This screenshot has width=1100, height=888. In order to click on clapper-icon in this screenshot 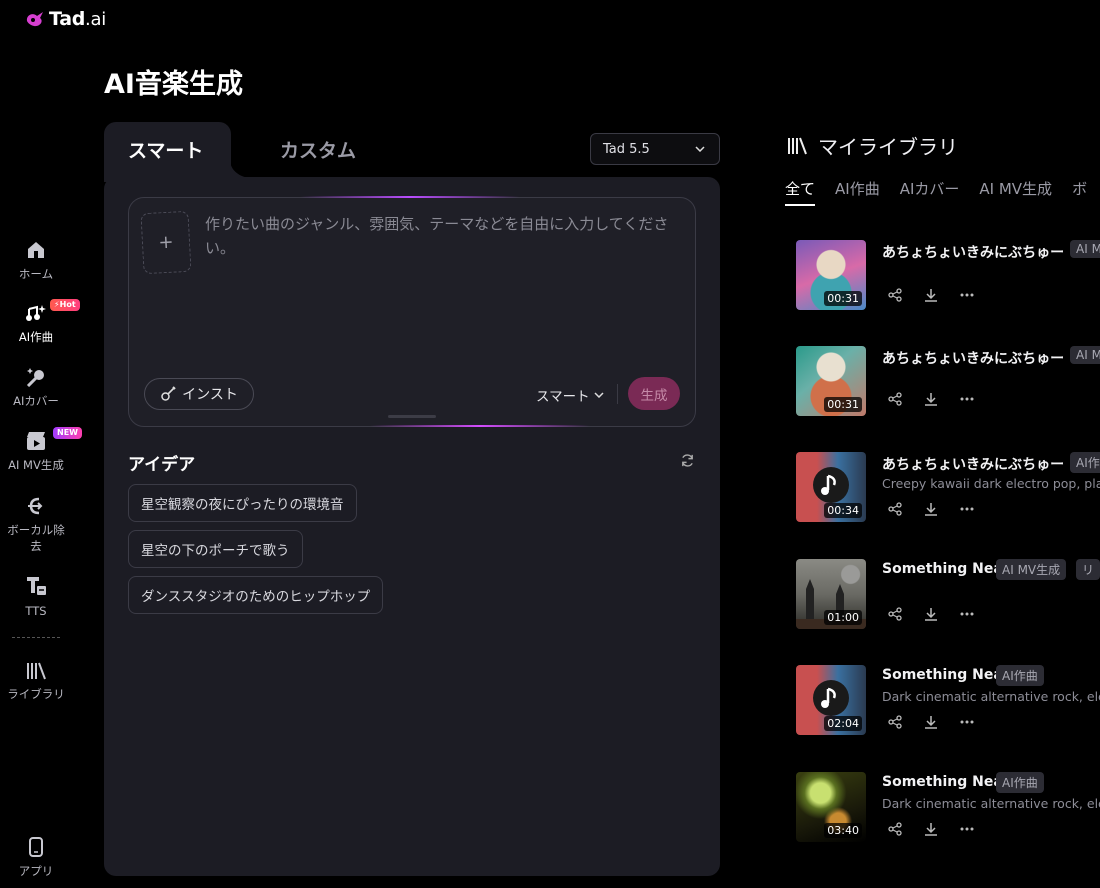, I will do `click(36, 441)`.